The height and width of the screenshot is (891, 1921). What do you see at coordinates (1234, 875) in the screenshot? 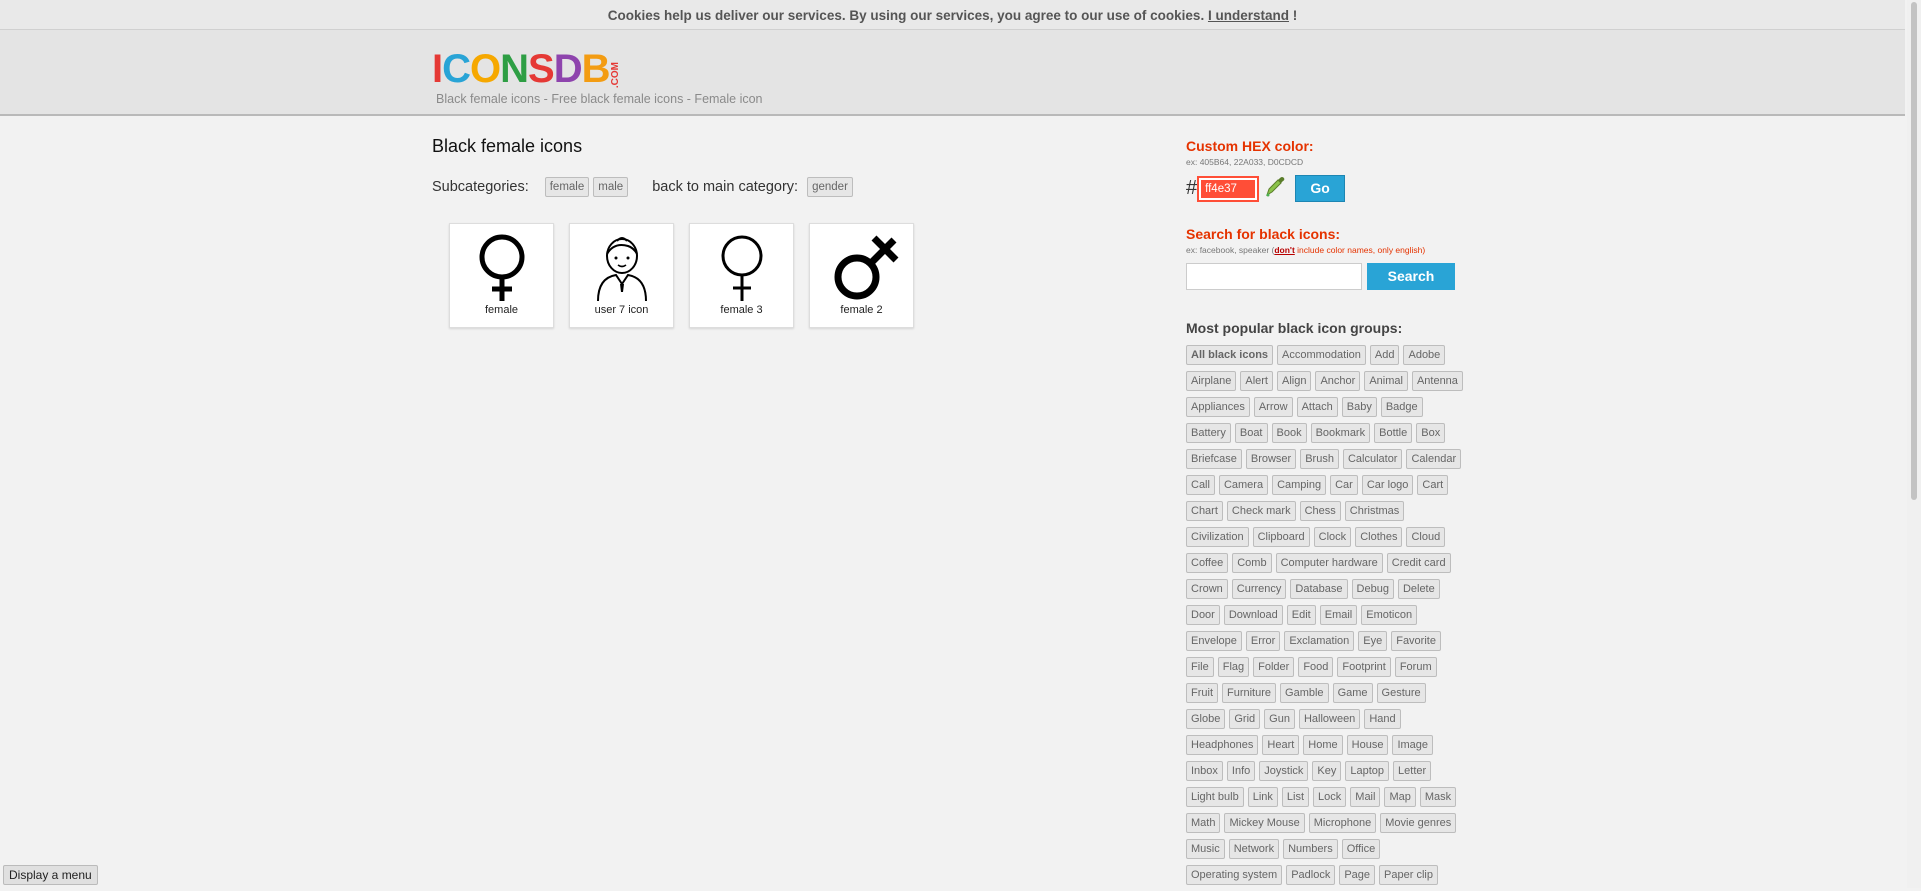
I see `group-tag: Operating system` at bounding box center [1234, 875].